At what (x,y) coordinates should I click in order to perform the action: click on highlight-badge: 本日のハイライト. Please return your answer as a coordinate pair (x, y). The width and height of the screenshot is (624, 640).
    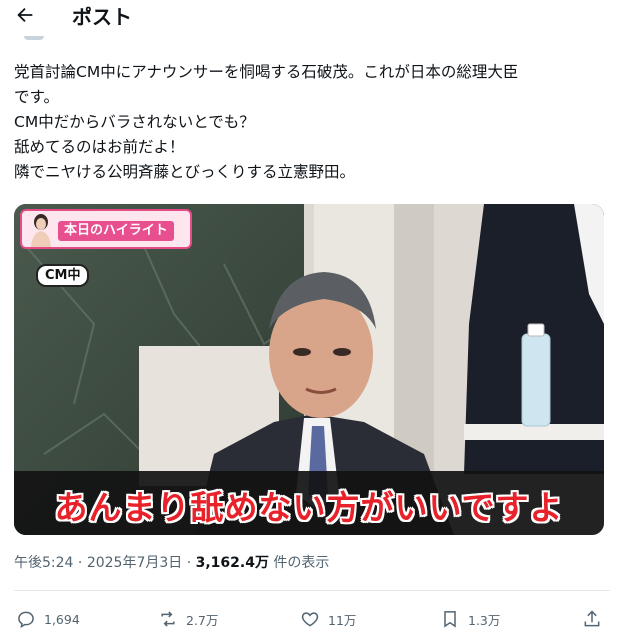
    Looking at the image, I should click on (106, 229).